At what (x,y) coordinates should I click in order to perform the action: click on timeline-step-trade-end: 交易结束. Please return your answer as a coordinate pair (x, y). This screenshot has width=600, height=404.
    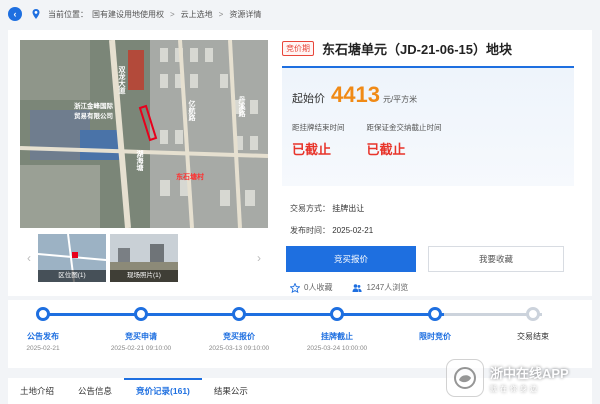
    Looking at the image, I should click on (533, 326).